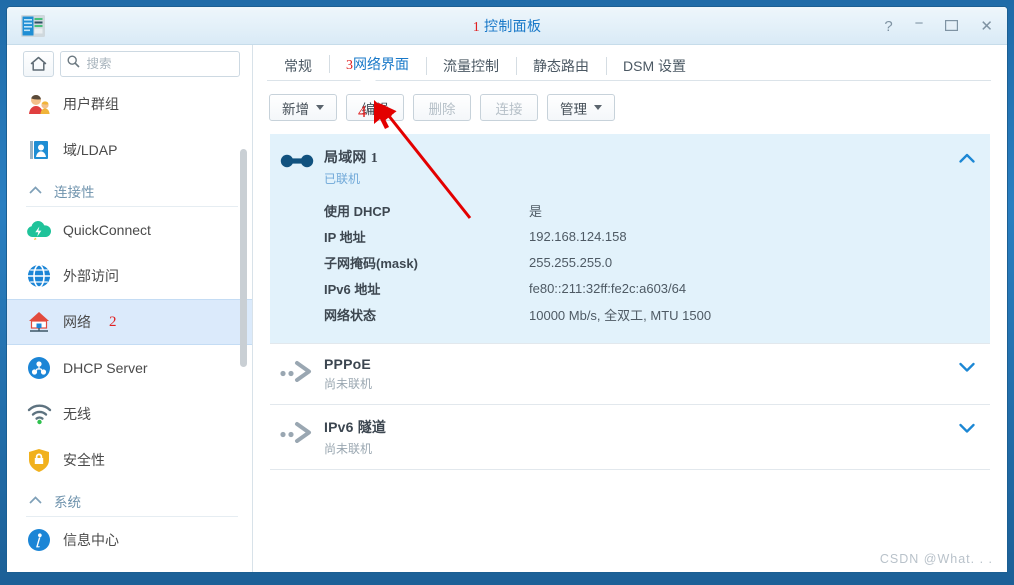 The height and width of the screenshot is (585, 1014). Describe the element at coordinates (105, 368) in the screenshot. I see `sidebar-item-label: DHCP Server` at that location.